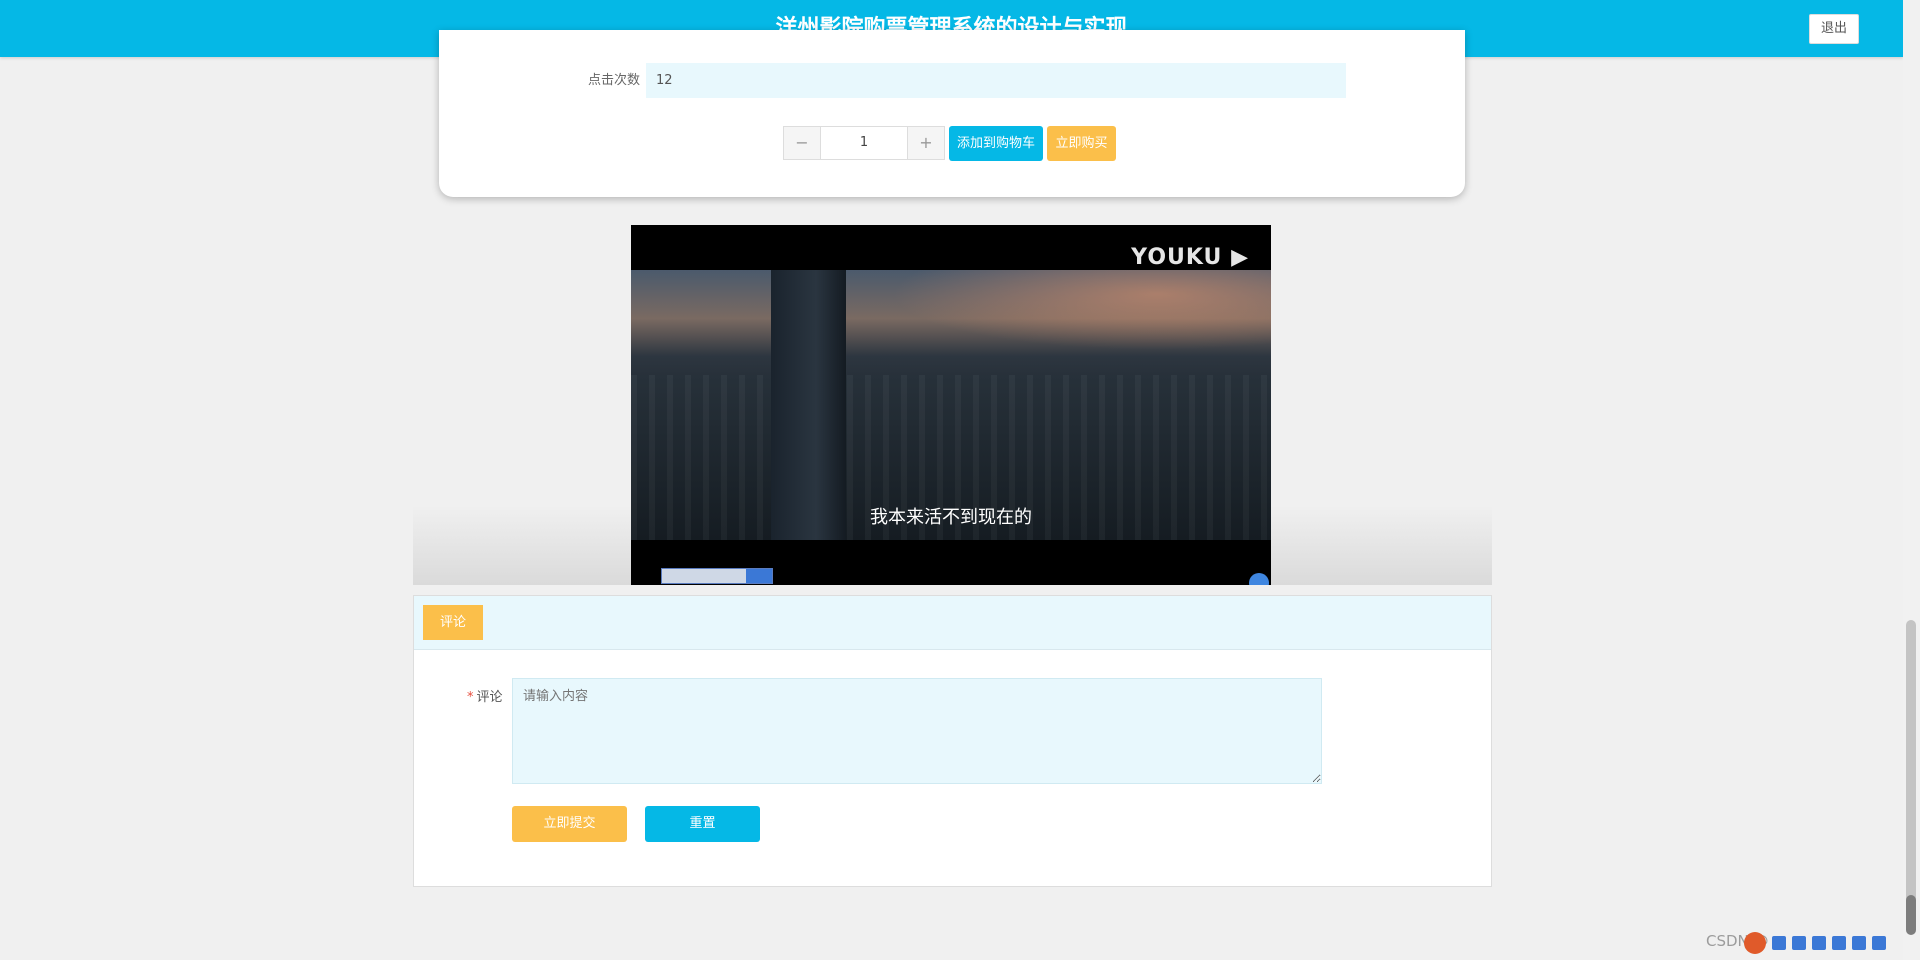  Describe the element at coordinates (759, 576) in the screenshot. I see `taskbar-button` at that location.